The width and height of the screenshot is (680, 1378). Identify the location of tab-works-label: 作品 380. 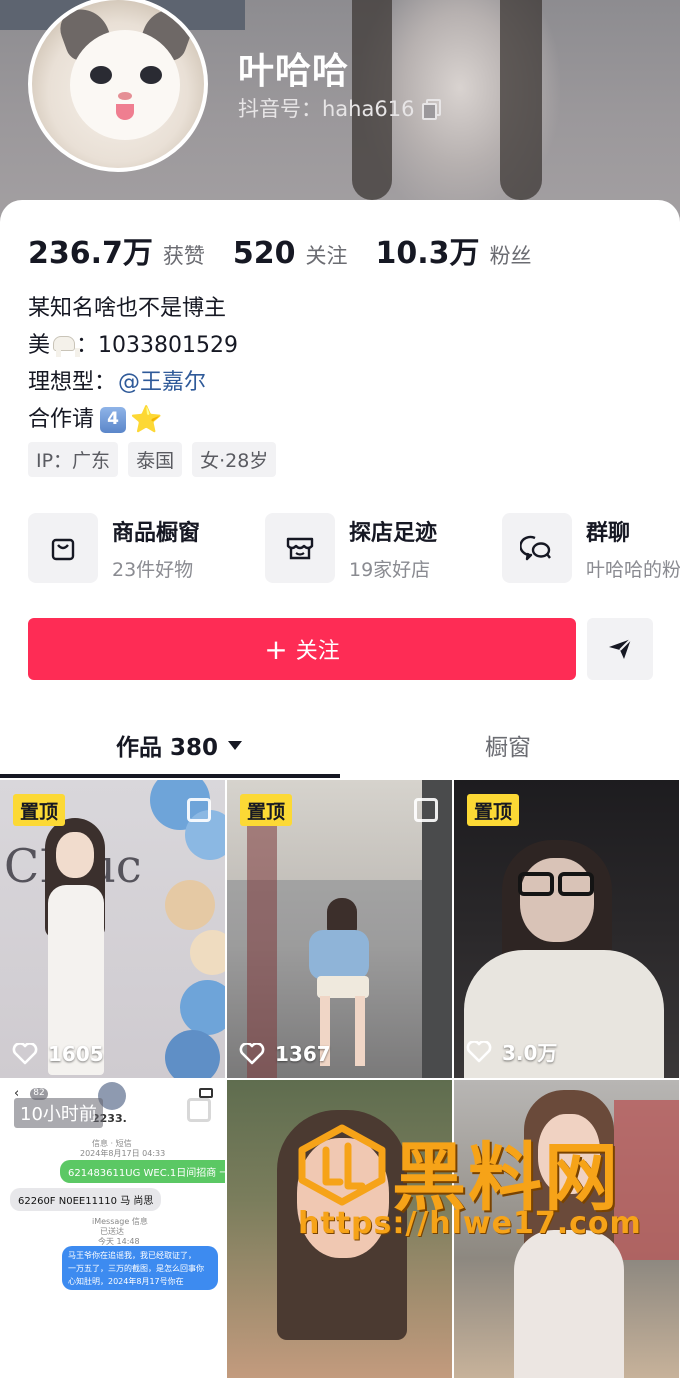
(167, 748).